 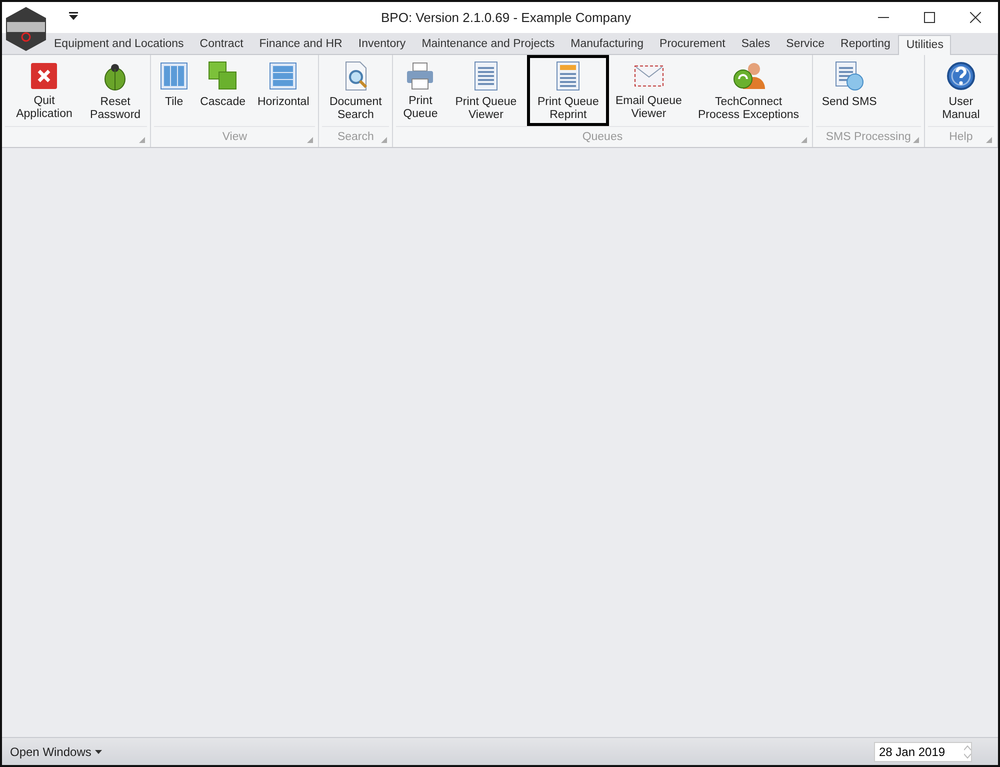 I want to click on ribbon-tab: Procurement, so click(x=693, y=44).